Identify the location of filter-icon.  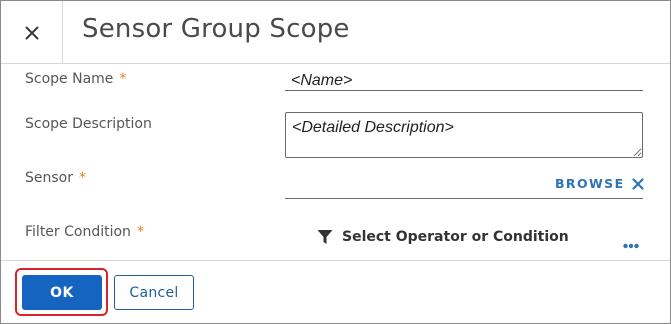
(325, 237).